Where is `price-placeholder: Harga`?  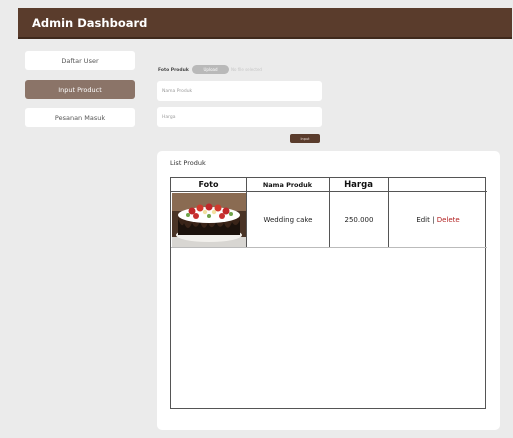 price-placeholder: Harga is located at coordinates (169, 117).